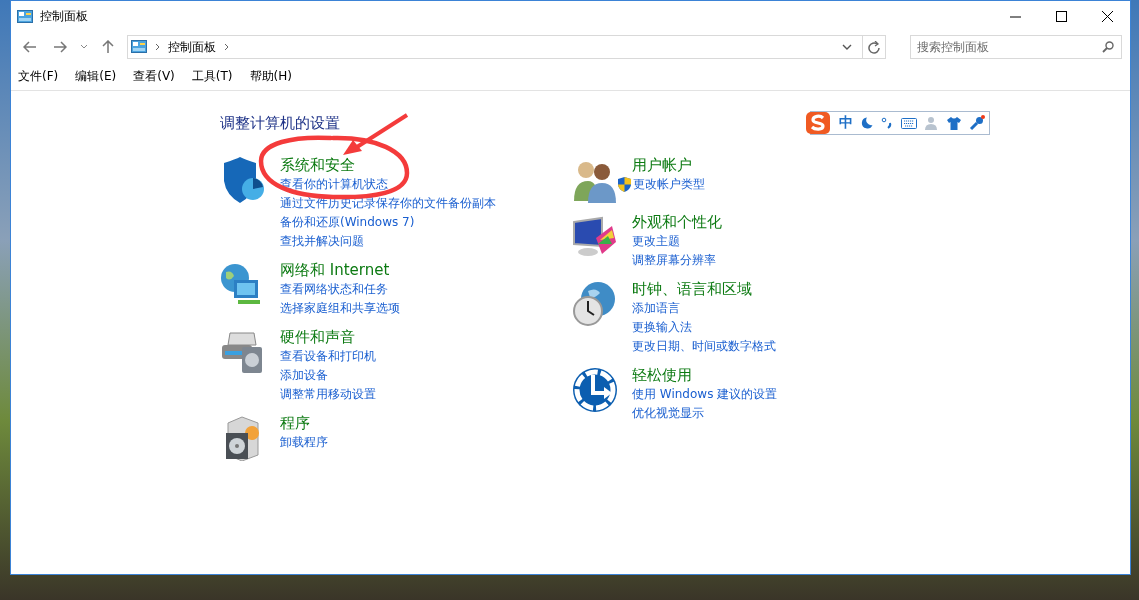 Image resolution: width=1139 pixels, height=600 pixels. I want to click on menu-item: 帮助(H), so click(270, 76).